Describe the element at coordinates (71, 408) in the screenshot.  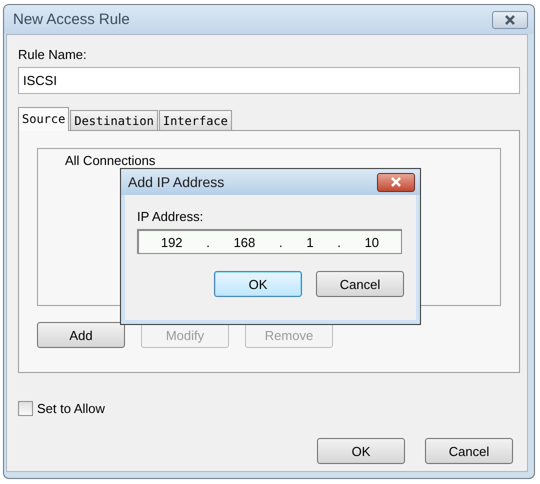
I see `checkbox-label: Set to Allow` at that location.